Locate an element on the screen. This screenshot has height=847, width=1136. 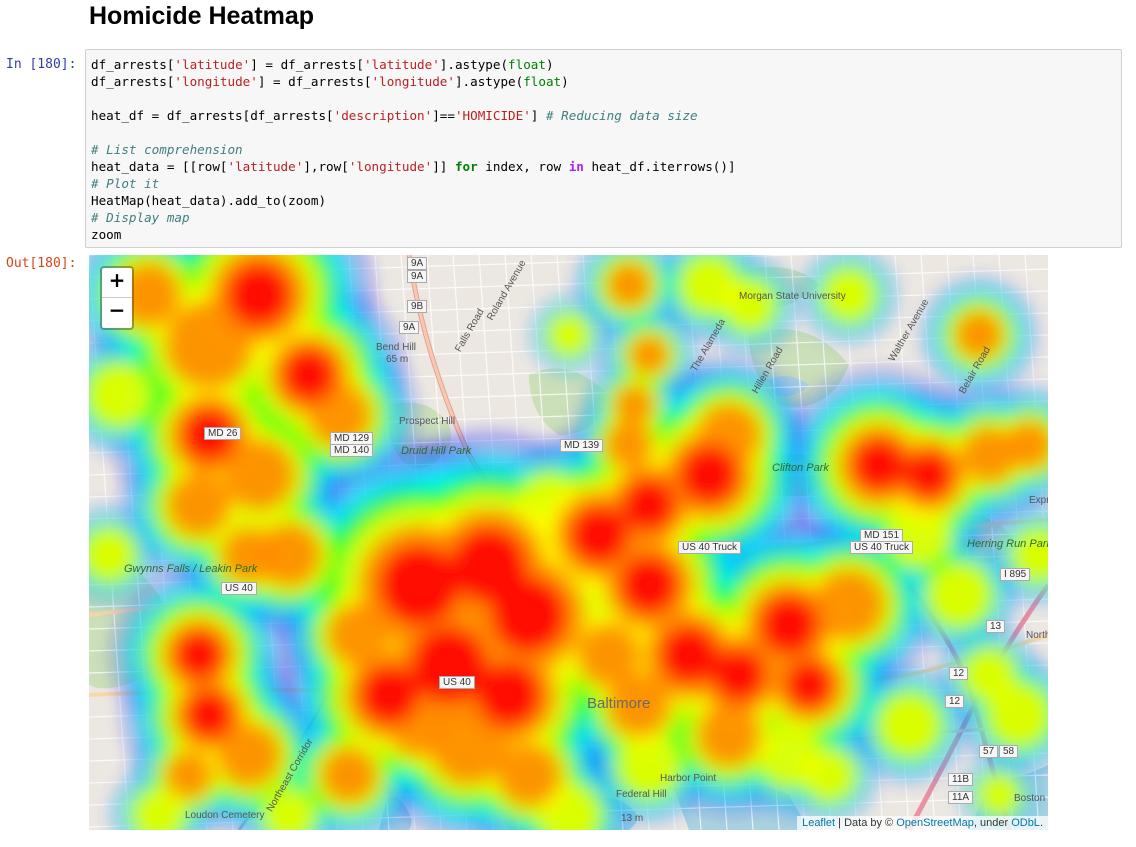
code-line: # Display map is located at coordinates (140, 217).